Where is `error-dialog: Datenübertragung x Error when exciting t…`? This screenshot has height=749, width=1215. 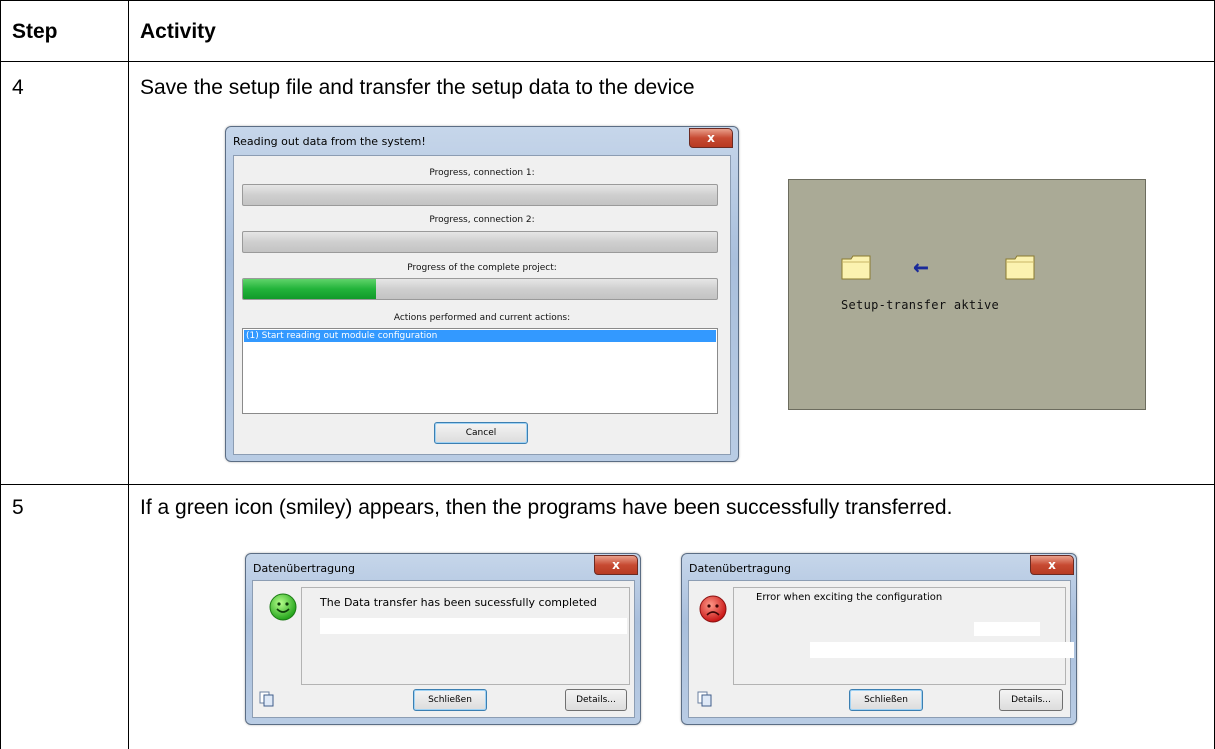
error-dialog: Datenübertragung x Error when exciting t… is located at coordinates (879, 639).